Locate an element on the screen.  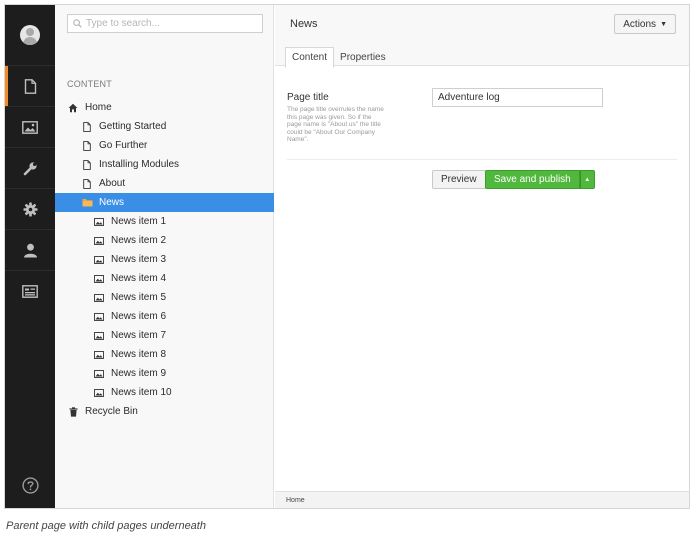
search-box is located at coordinates (165, 23).